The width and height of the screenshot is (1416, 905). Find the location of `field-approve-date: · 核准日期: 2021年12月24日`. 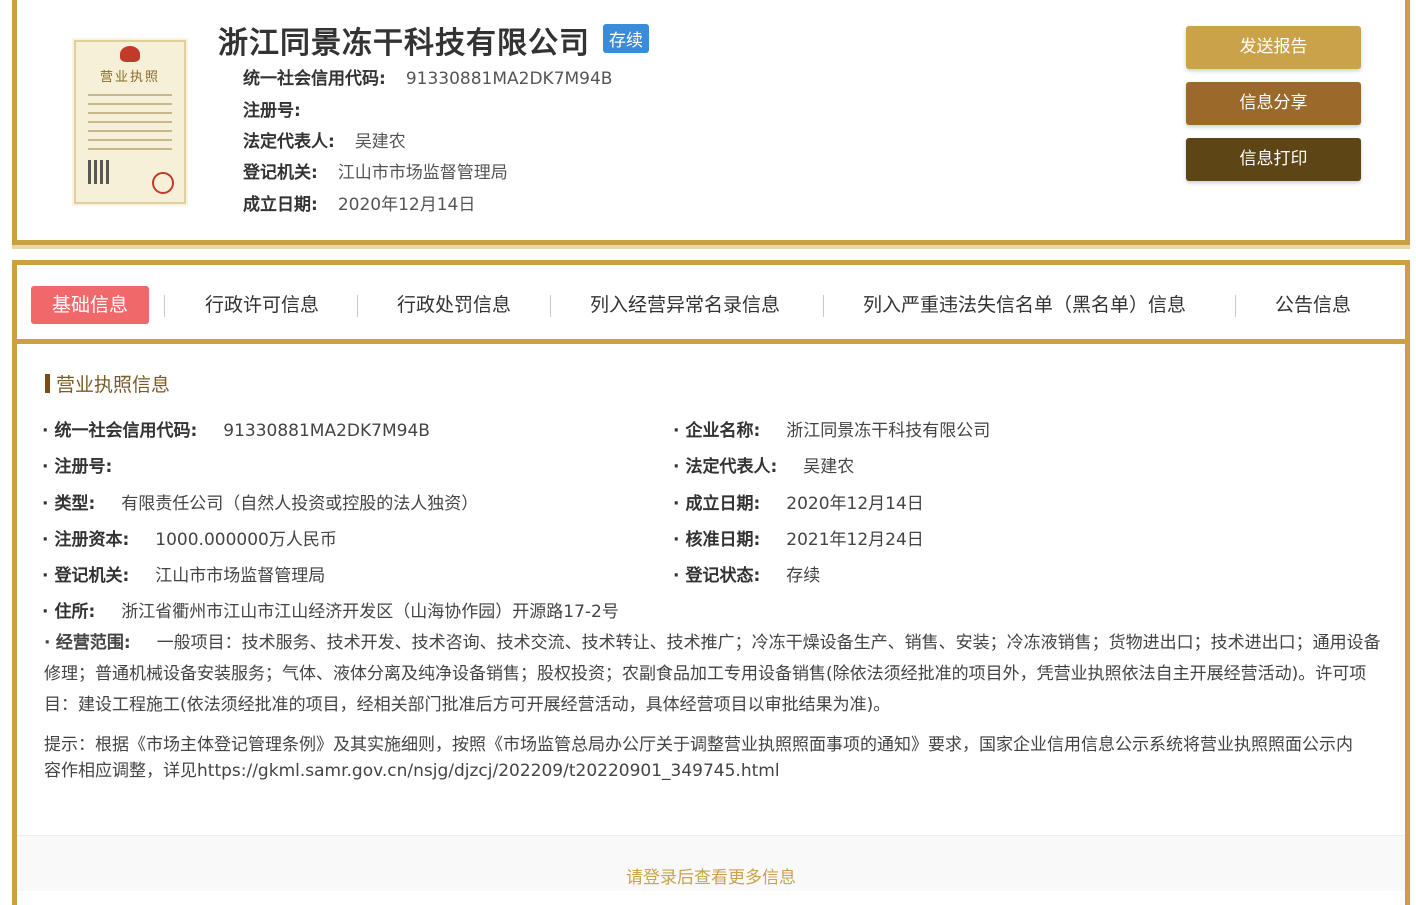

field-approve-date: · 核准日期: 2021年12月24日 is located at coordinates (798, 540).